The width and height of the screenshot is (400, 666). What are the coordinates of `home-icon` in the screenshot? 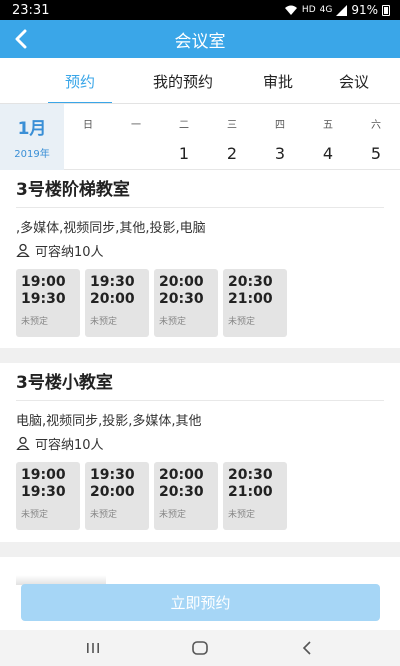 It's located at (200, 648).